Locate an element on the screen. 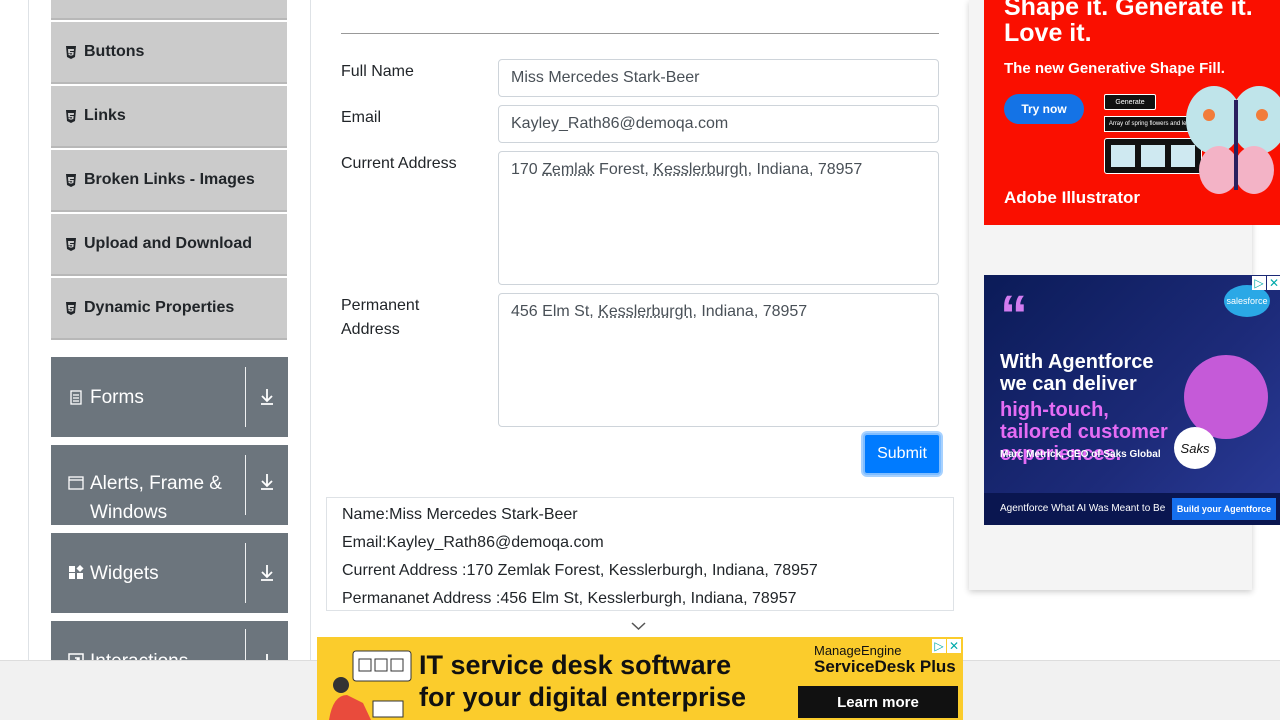 The height and width of the screenshot is (720, 1280). sidebar-item-label: Dynamic Properties is located at coordinates (159, 307).